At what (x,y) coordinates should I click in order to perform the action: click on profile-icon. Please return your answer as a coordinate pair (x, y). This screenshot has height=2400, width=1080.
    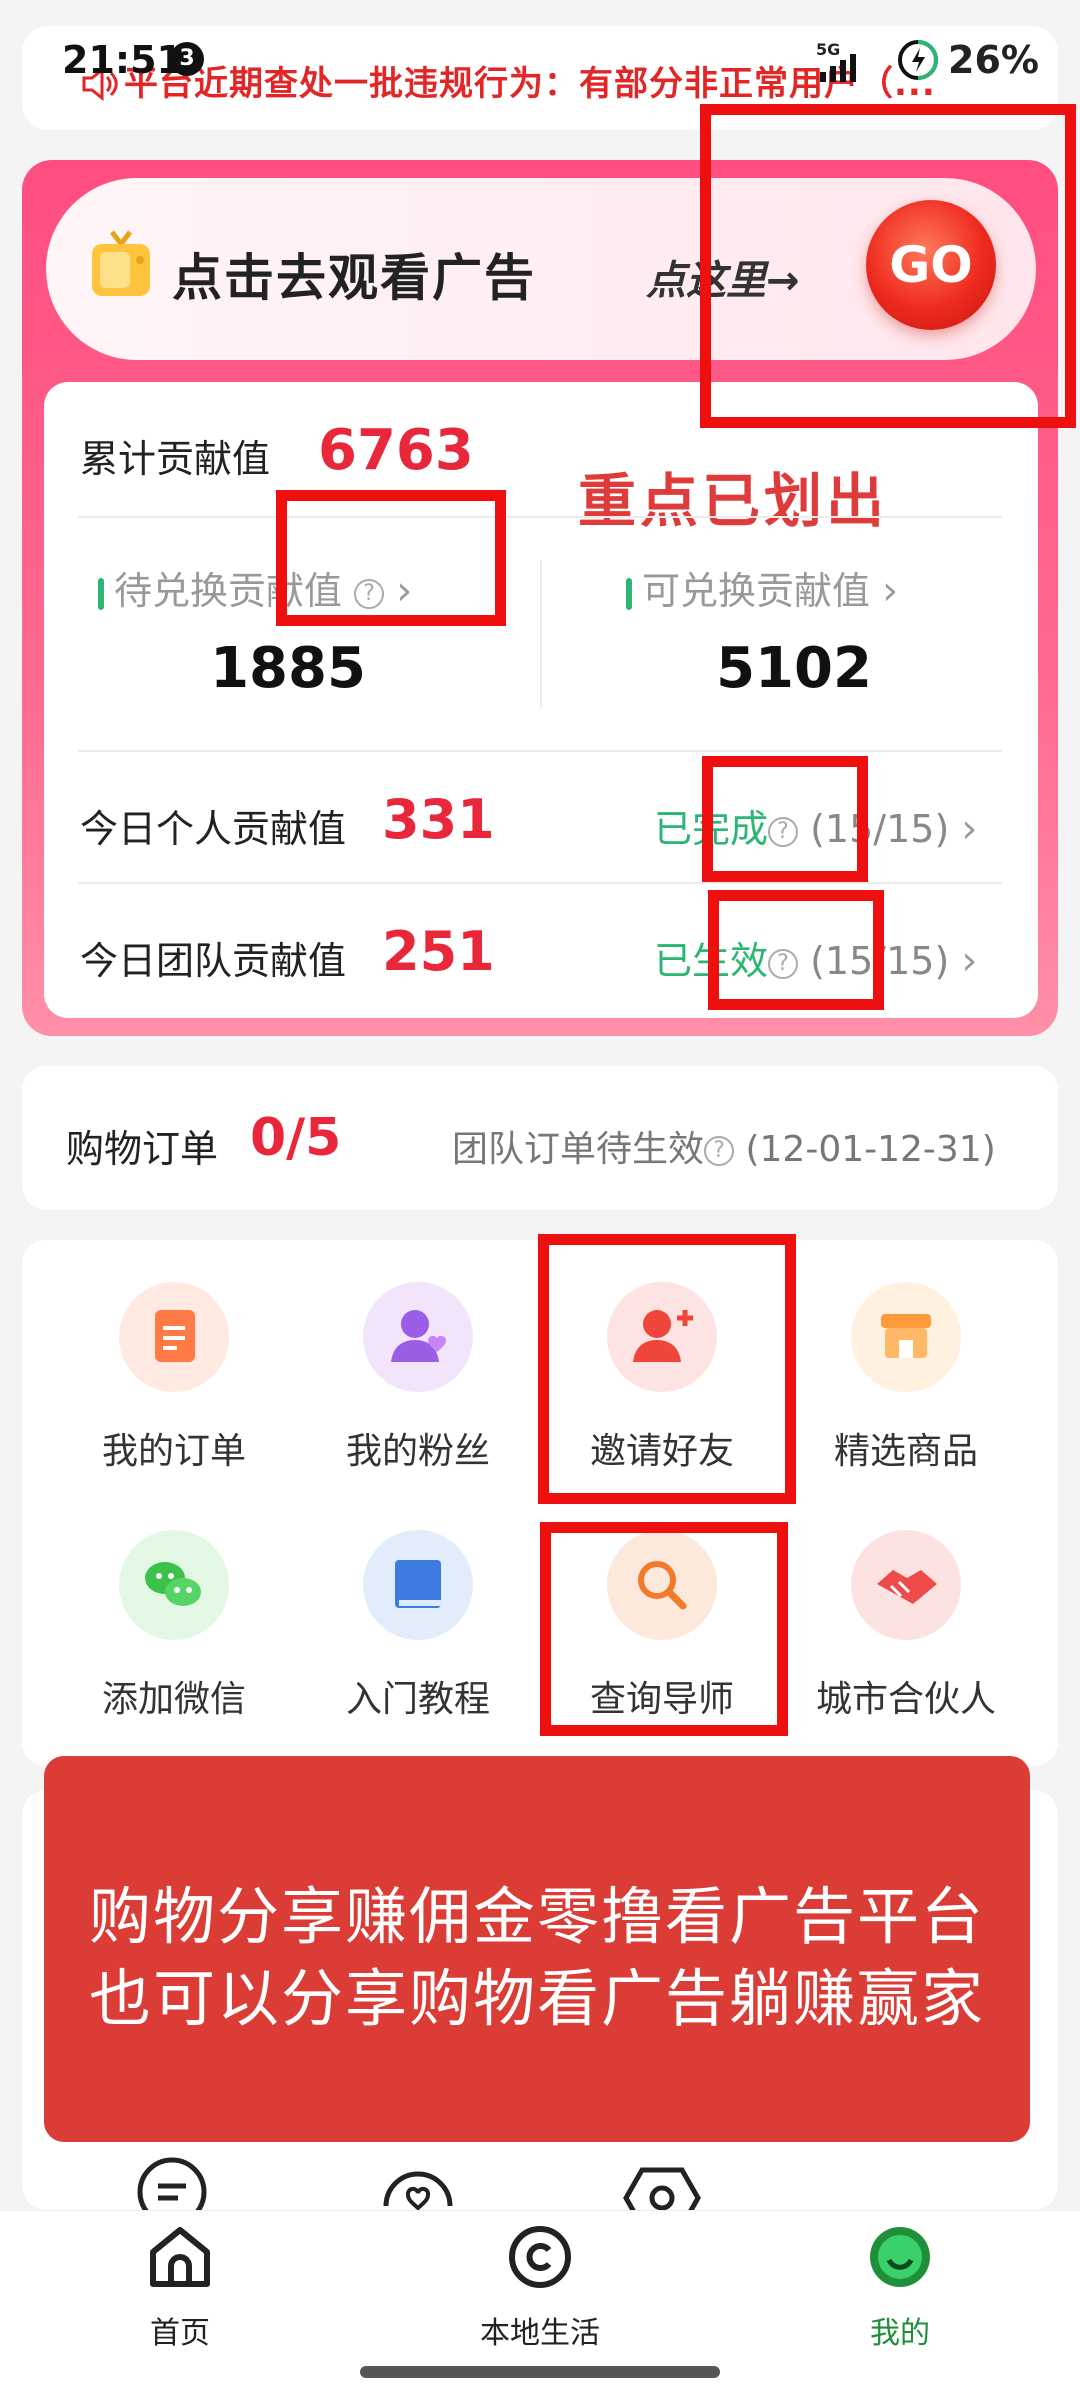
    Looking at the image, I should click on (900, 2257).